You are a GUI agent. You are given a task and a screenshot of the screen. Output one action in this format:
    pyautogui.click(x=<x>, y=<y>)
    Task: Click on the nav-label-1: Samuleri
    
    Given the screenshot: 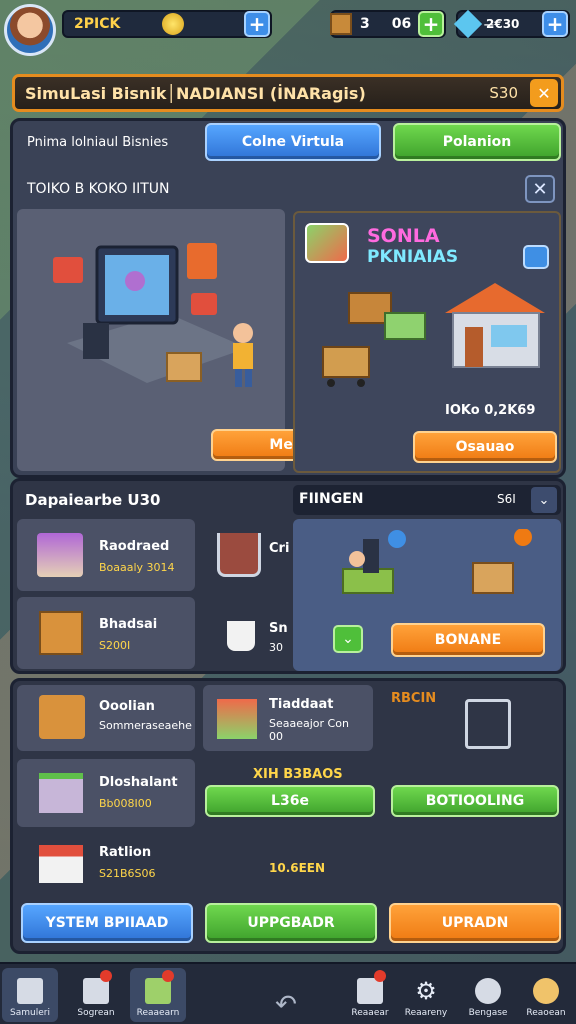 What is the action you would take?
    pyautogui.click(x=30, y=1013)
    